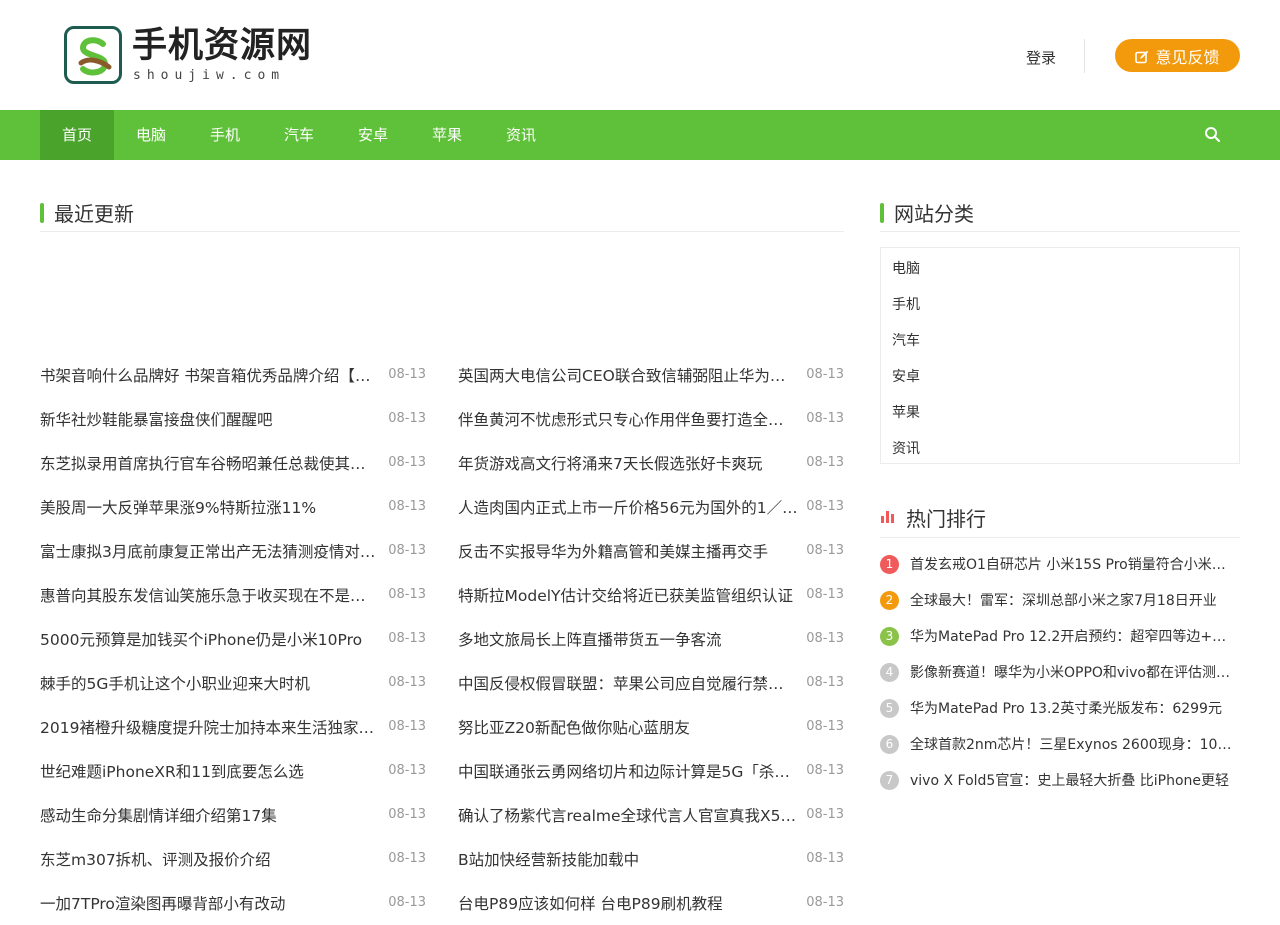 The image size is (1280, 925). Describe the element at coordinates (158, 815) in the screenshot. I see `article-title: 感动生命分集剧情详细介绍第17集` at that location.